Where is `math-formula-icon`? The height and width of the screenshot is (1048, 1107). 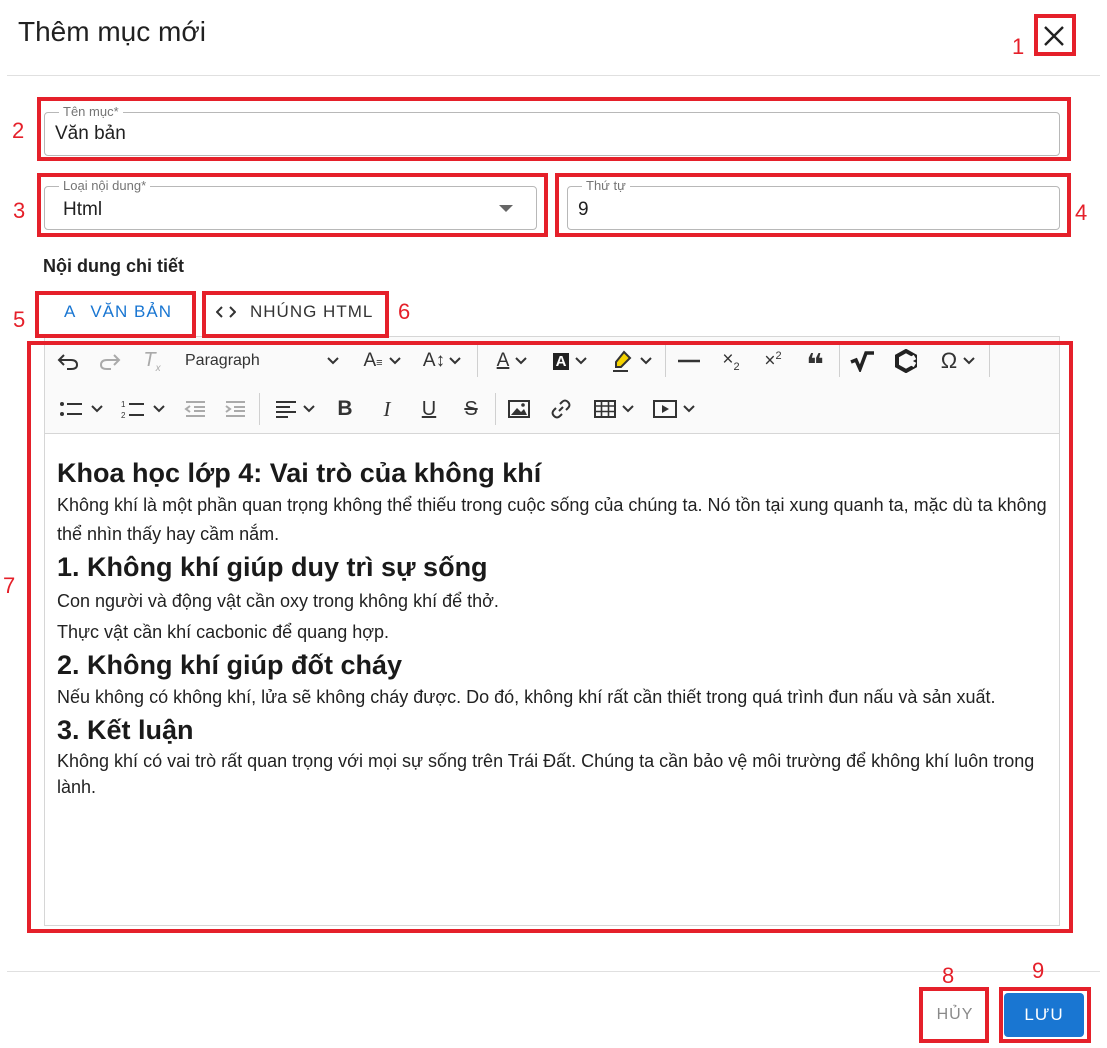
math-formula-icon is located at coordinates (862, 361).